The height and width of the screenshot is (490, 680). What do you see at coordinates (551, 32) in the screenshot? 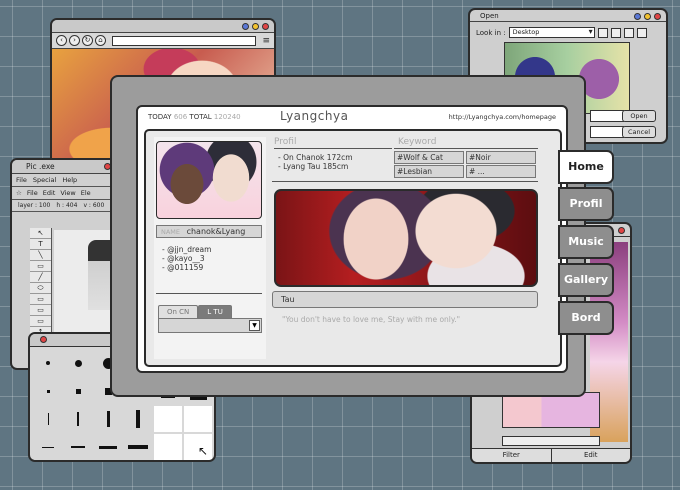
I see `look-in-select: Desktop` at bounding box center [551, 32].